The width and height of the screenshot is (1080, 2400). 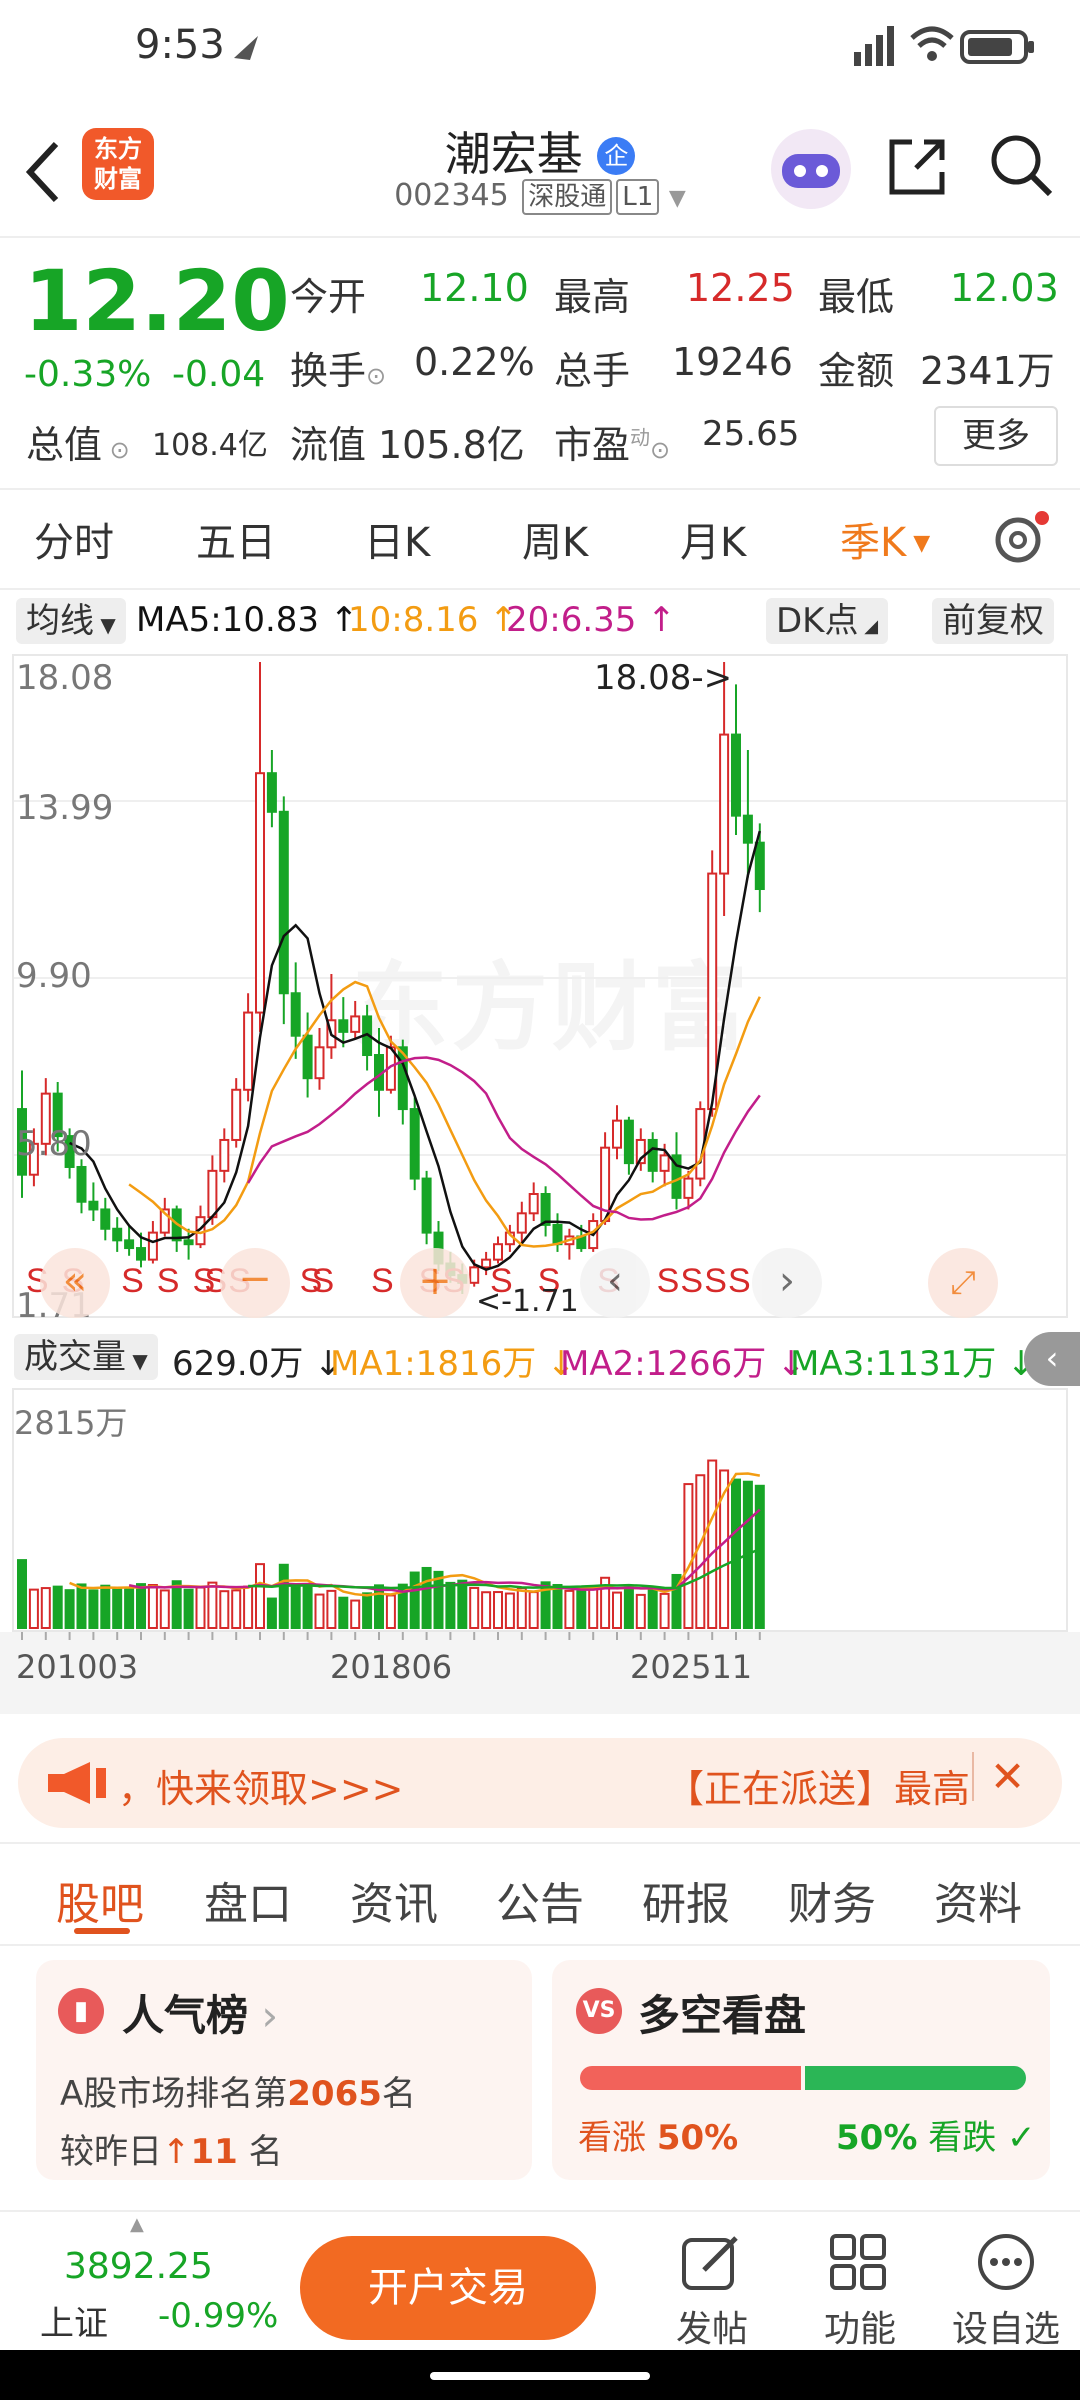 What do you see at coordinates (74, 539) in the screenshot?
I see `tab-intraday: 分时` at bounding box center [74, 539].